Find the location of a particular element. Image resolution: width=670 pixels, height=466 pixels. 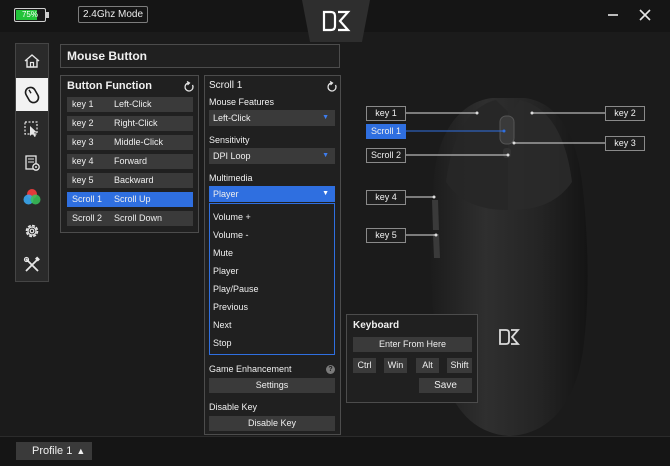

sidebar-item-macro is located at coordinates (32, 162).